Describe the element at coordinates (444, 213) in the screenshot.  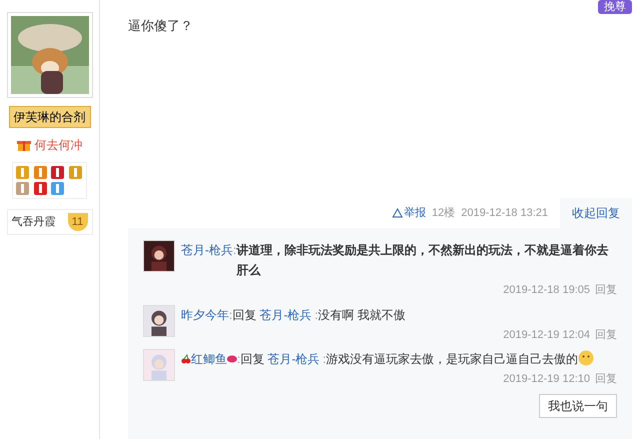
I see `floor-number: 12楼` at that location.